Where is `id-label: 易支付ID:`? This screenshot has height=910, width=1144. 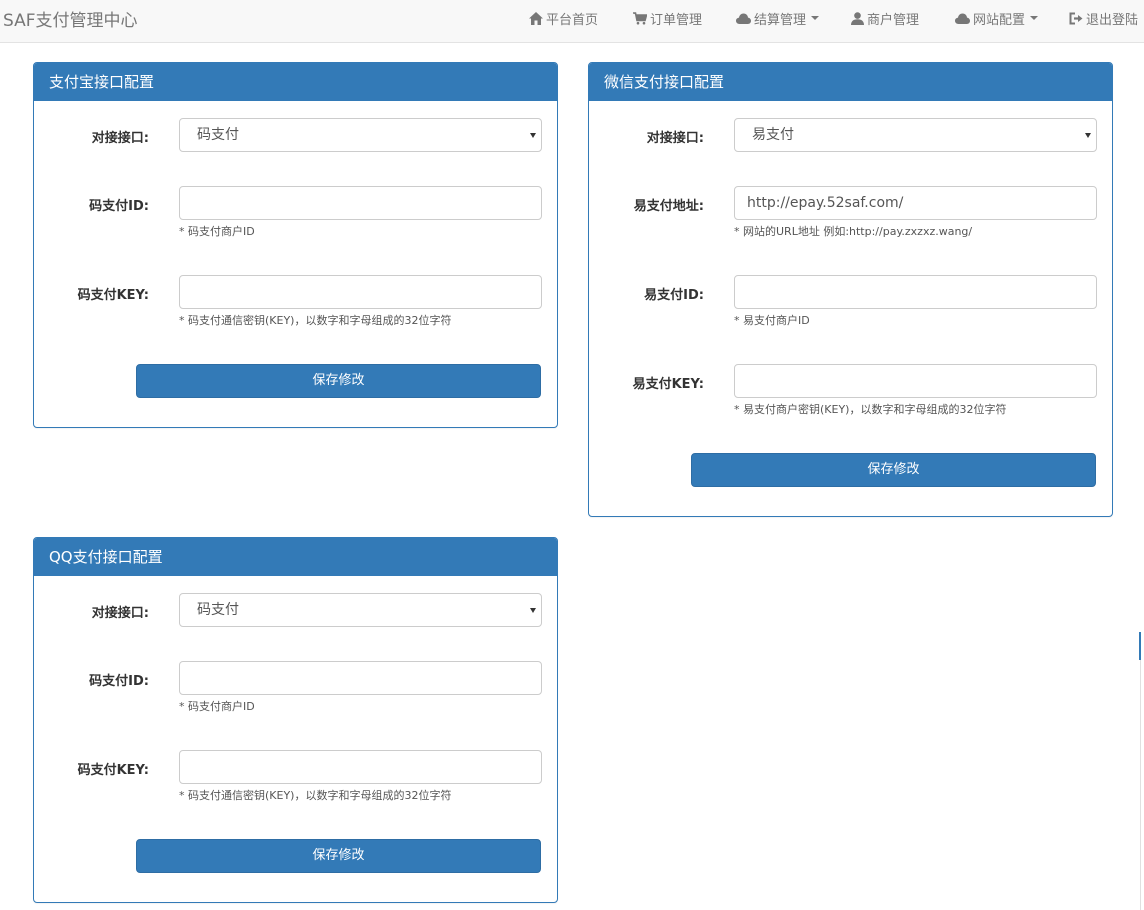 id-label: 易支付ID: is located at coordinates (674, 295).